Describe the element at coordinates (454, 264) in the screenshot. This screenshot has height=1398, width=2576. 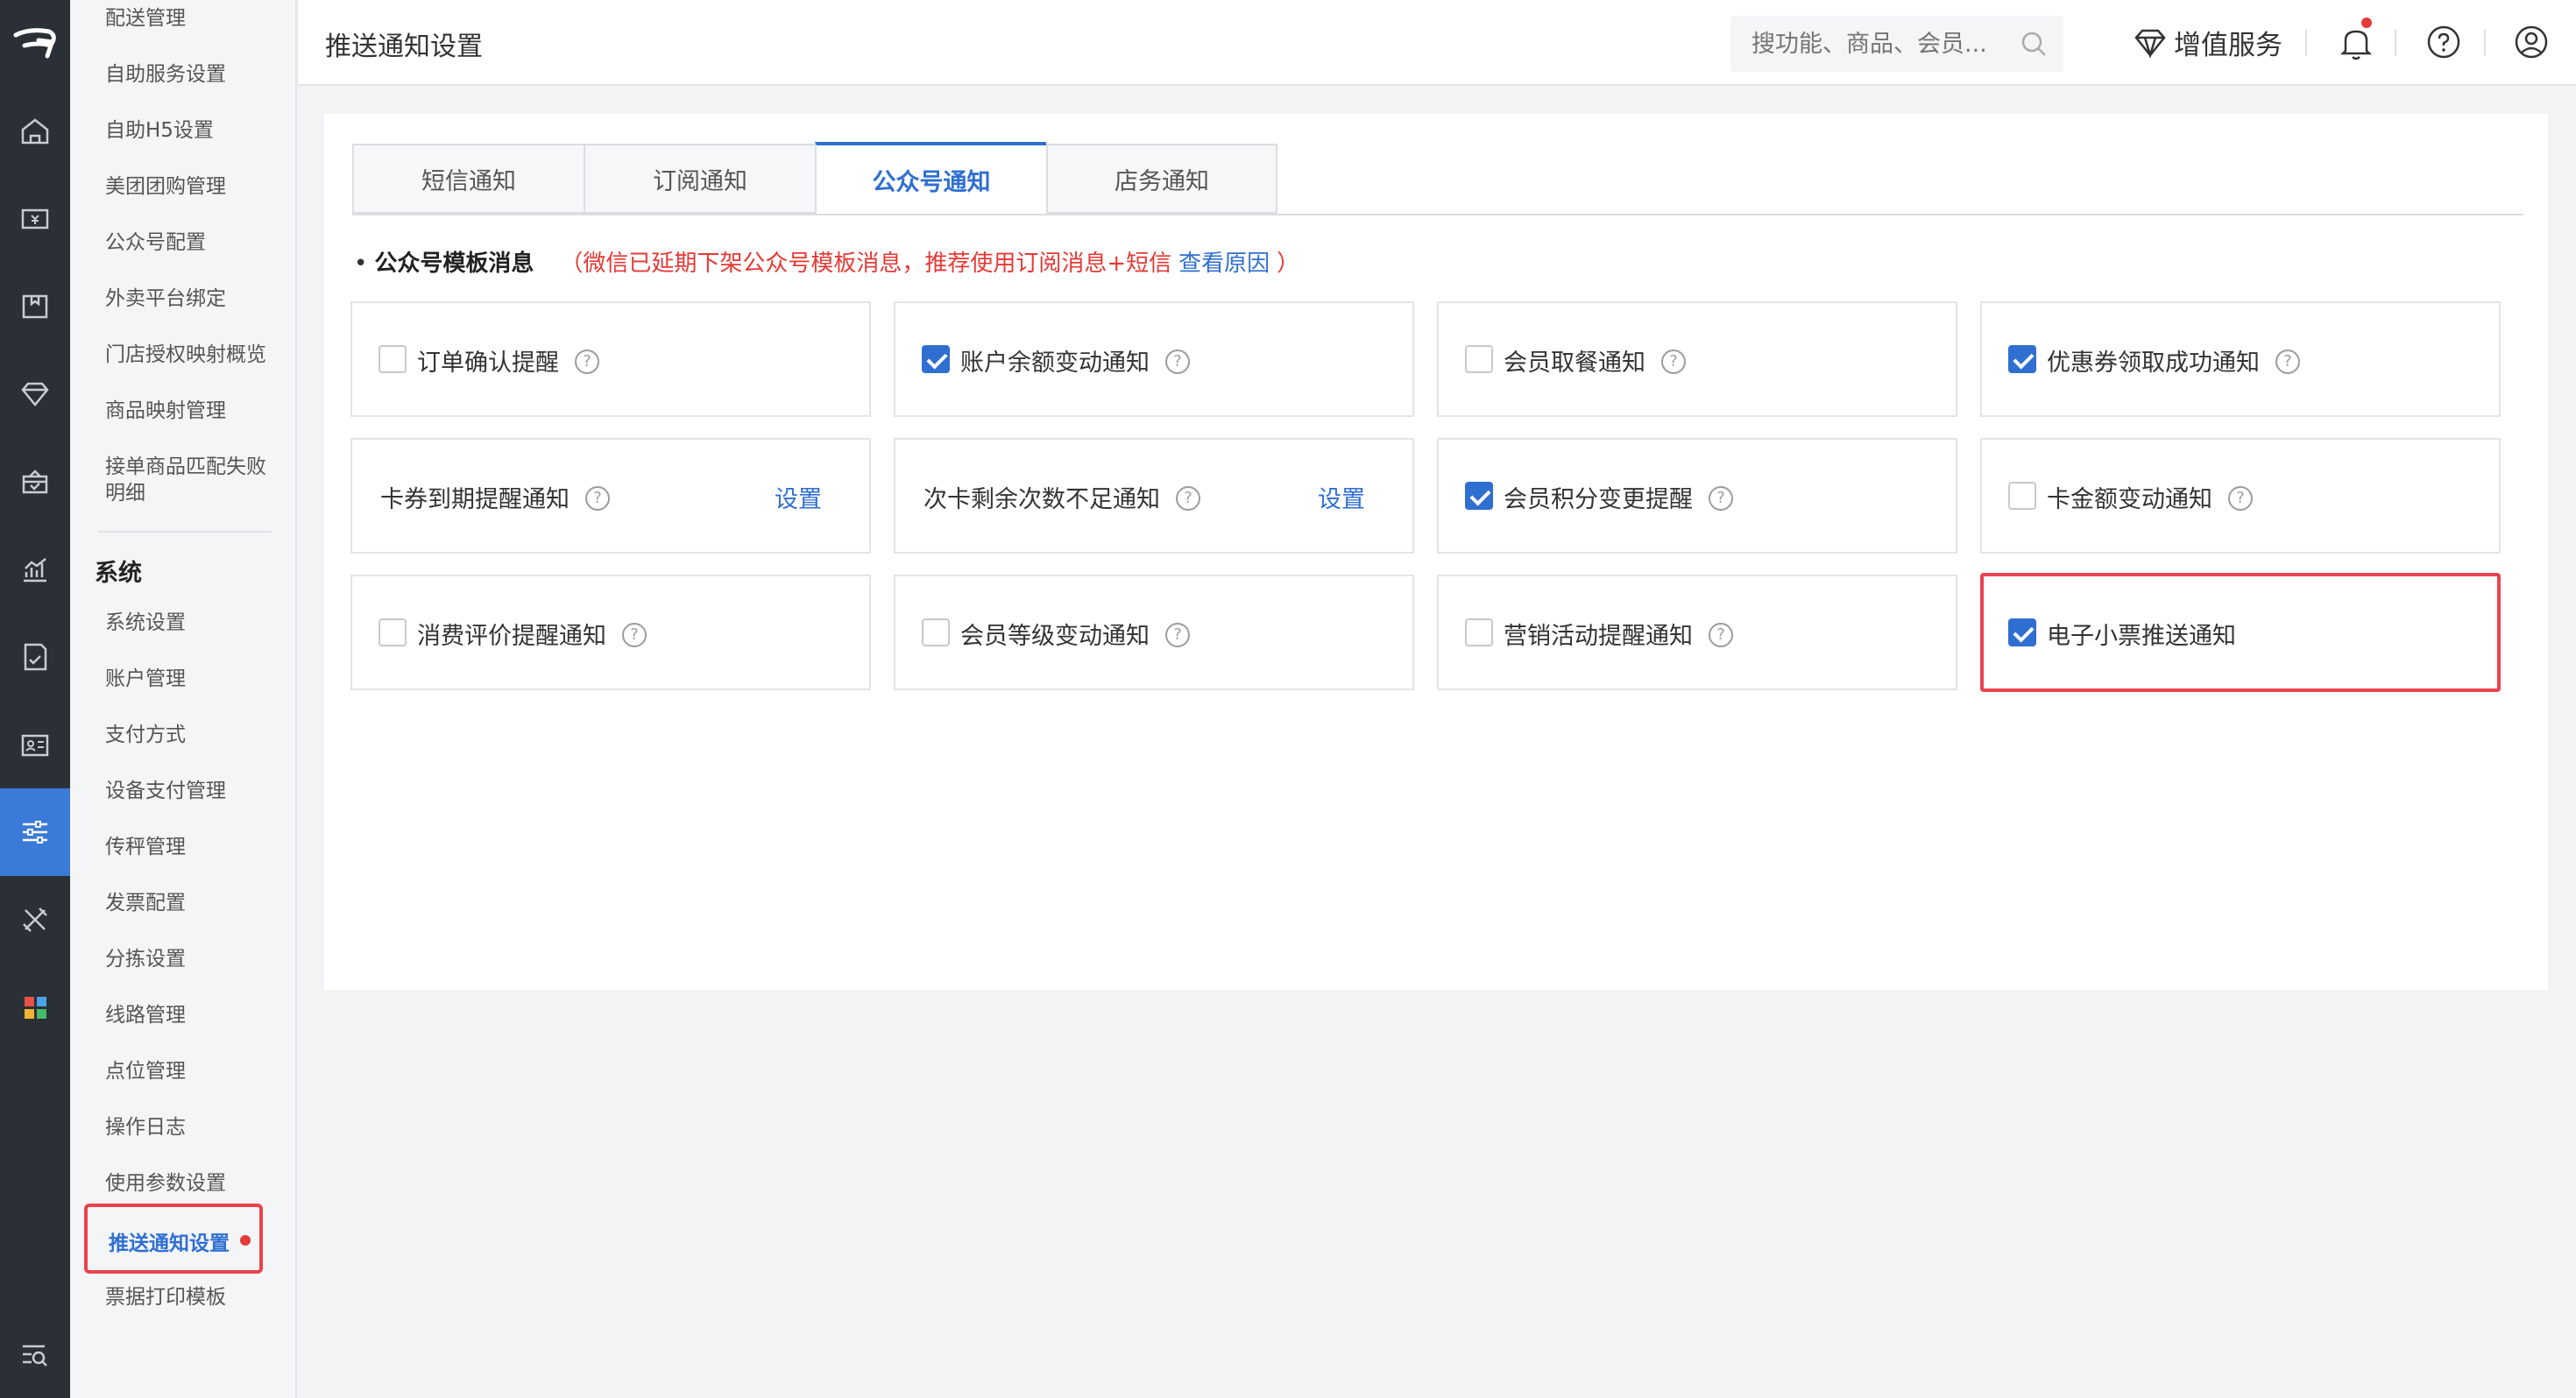
I see `section-title: 公众号模板消息` at that location.